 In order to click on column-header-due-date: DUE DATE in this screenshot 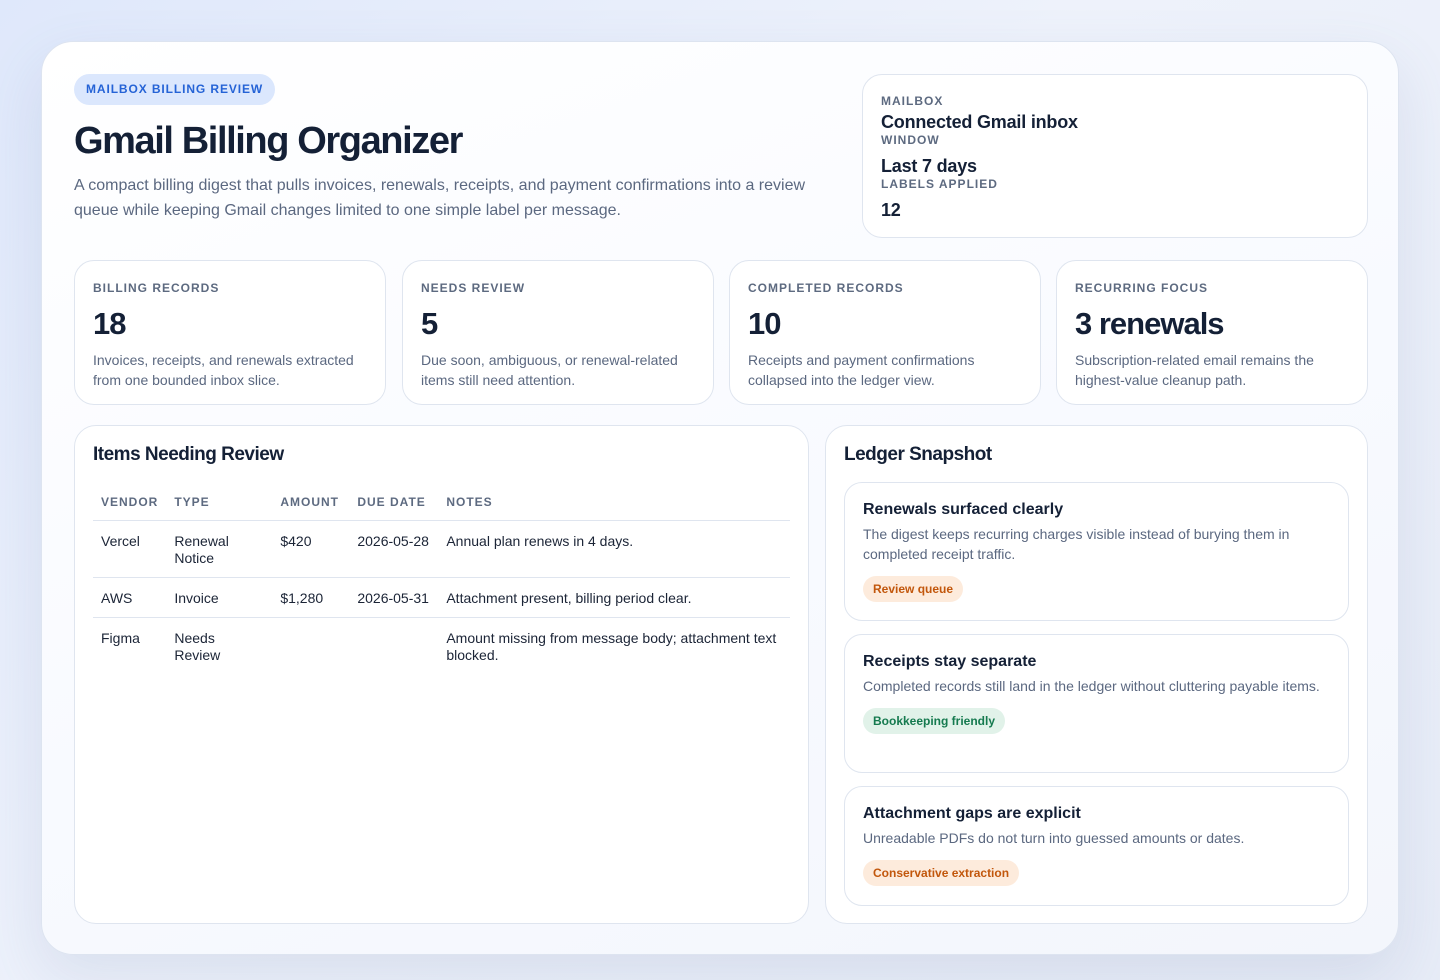, I will do `click(394, 504)`.